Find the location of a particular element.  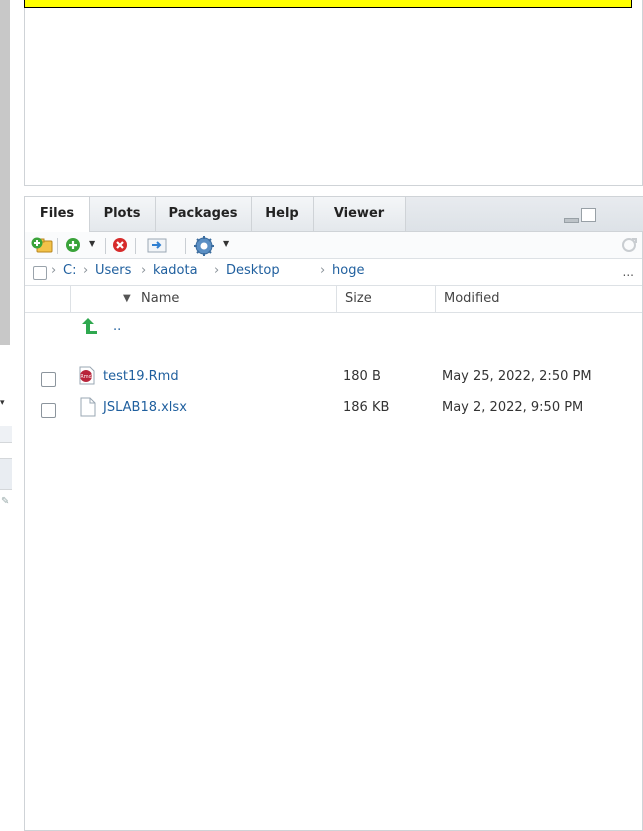

file-list-header: ▼ Name Size Modified is located at coordinates (333, 299).